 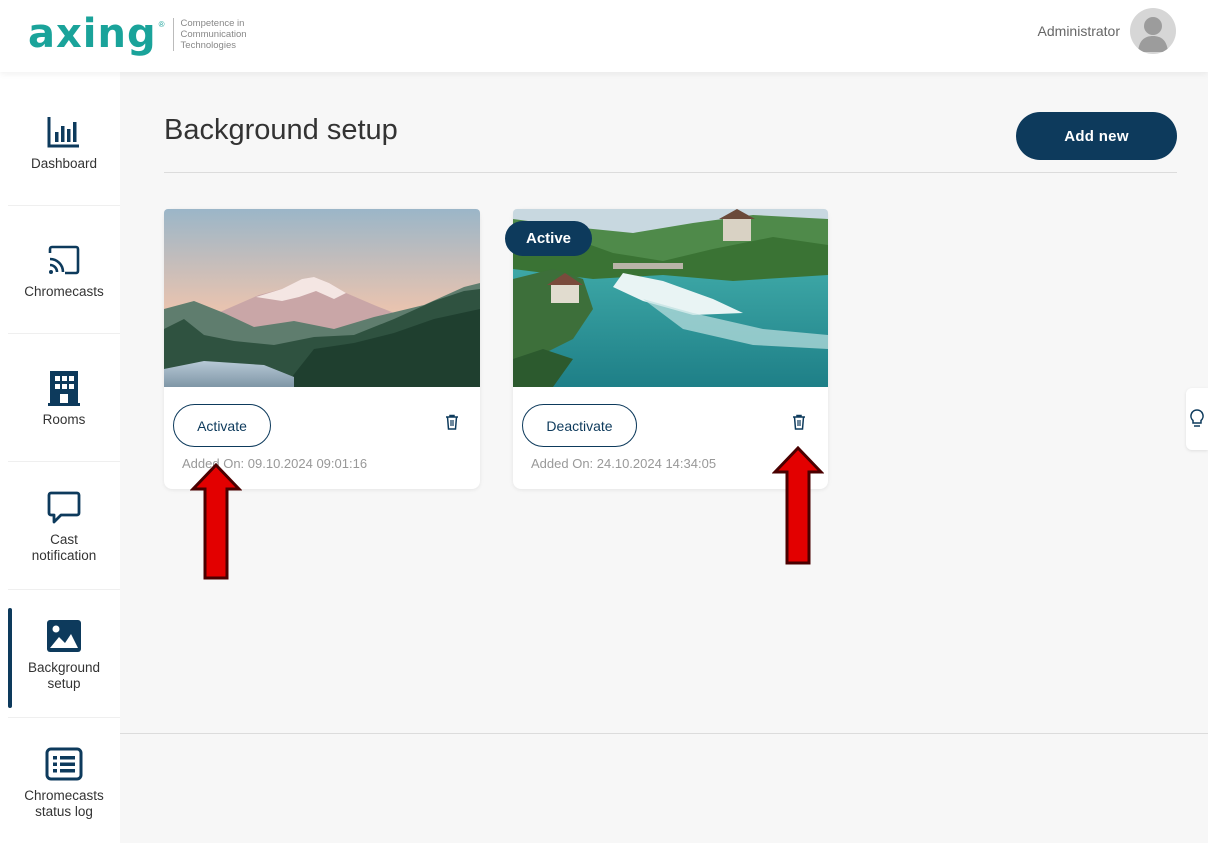 I want to click on logo-tagline: Competence in Communication Technologies, so click(x=209, y=34).